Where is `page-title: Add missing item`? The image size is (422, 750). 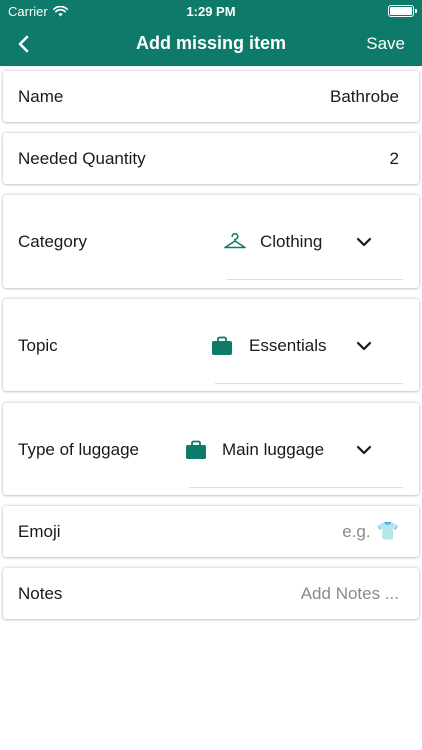 page-title: Add missing item is located at coordinates (211, 43).